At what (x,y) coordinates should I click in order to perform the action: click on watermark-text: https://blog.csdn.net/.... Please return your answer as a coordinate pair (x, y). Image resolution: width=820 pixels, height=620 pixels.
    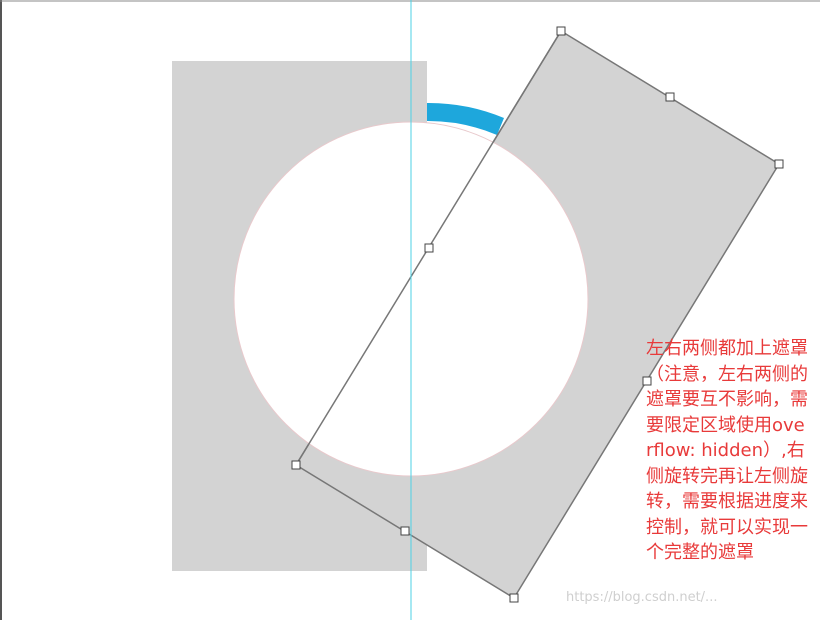
    Looking at the image, I should click on (642, 597).